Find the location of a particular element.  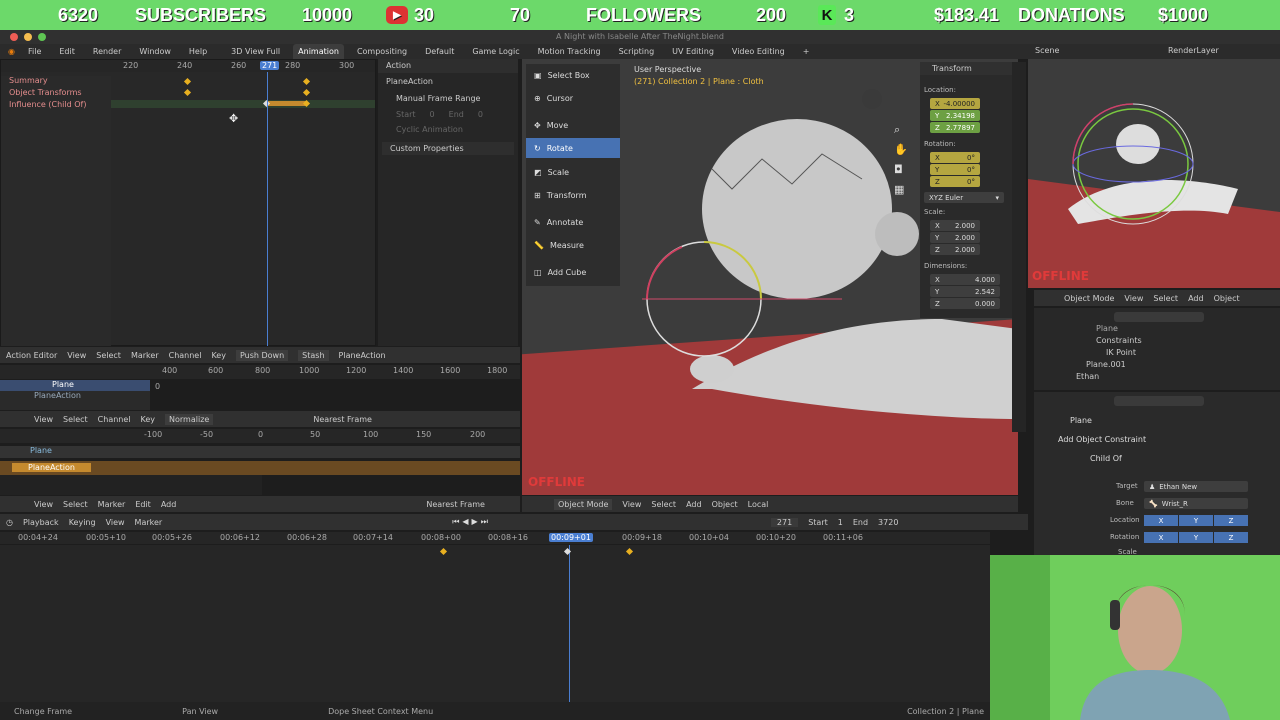

menu-key: Key is located at coordinates (148, 419).